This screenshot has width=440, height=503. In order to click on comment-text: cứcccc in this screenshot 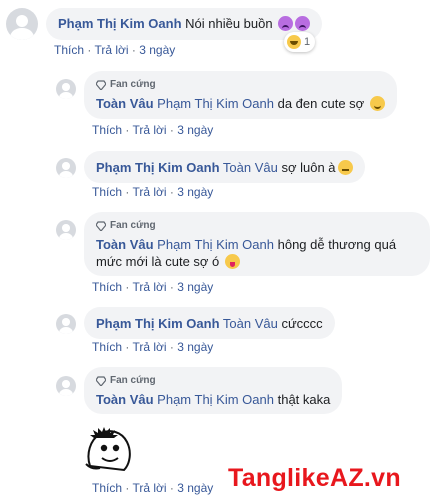, I will do `click(302, 323)`.